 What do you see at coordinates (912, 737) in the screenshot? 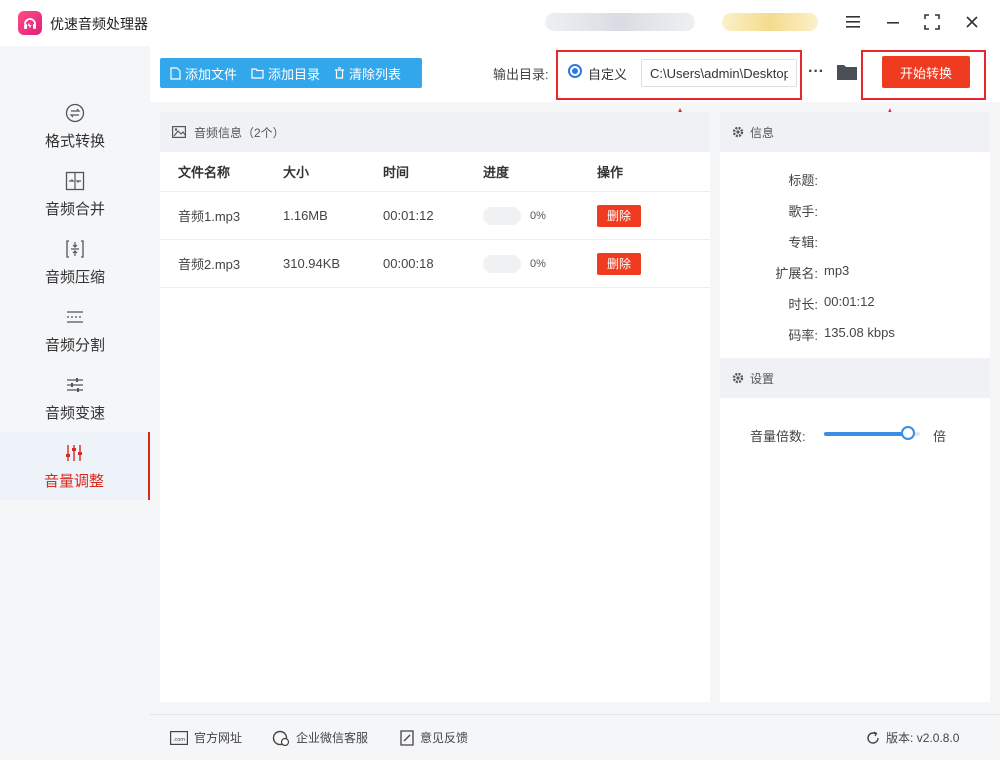
I see `version-info: 版本: v2.0.8.0` at bounding box center [912, 737].